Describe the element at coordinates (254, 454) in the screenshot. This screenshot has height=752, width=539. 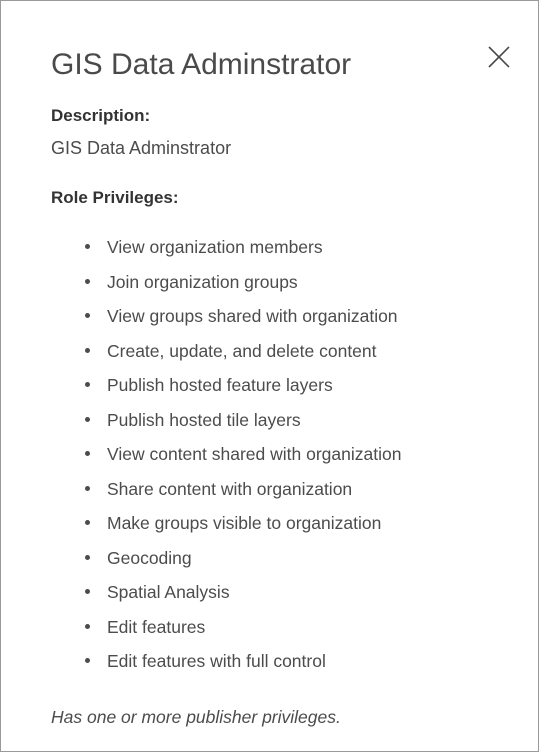
I see `privilege-text: View content shared with organization` at that location.